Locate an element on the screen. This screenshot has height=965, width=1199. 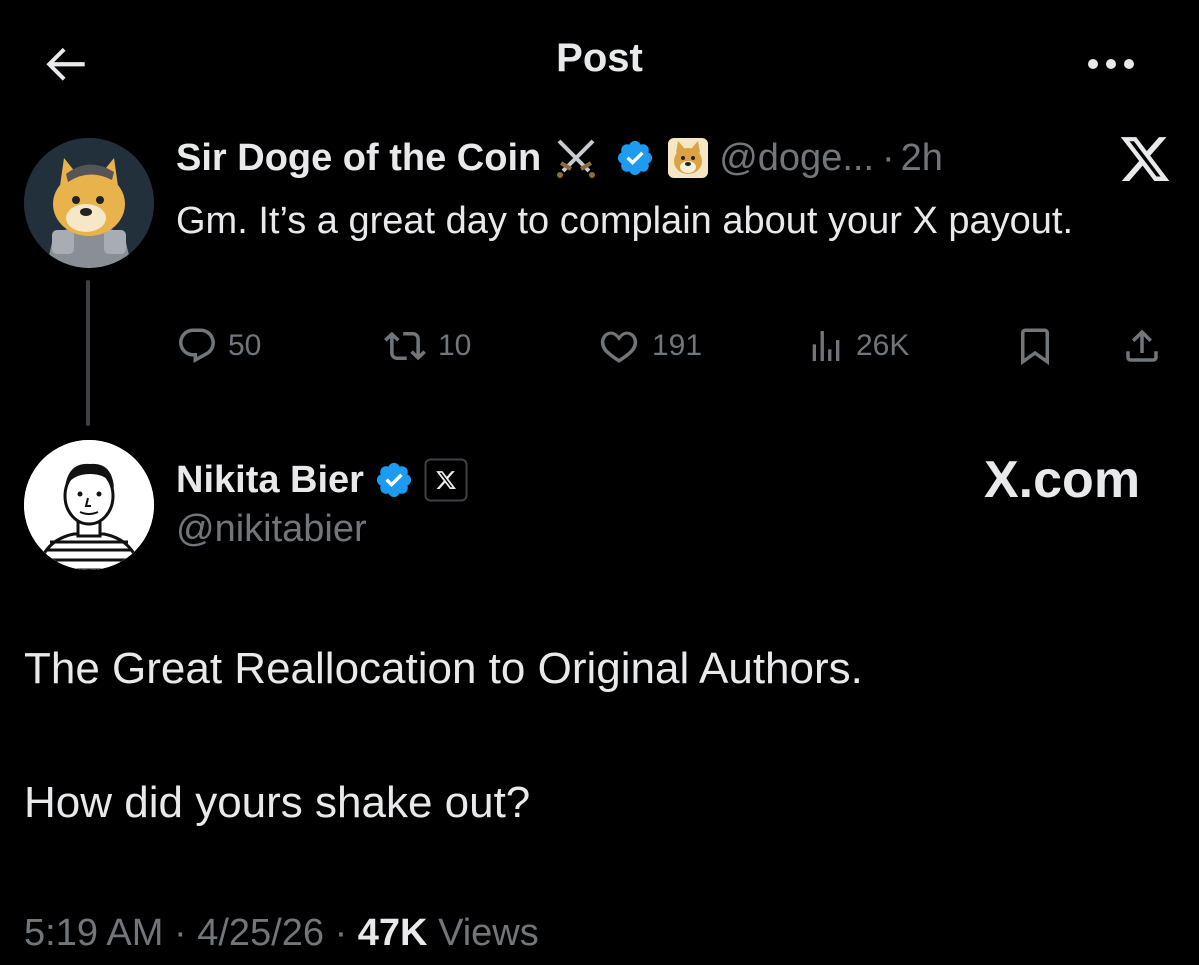
affiliation-label: X.com is located at coordinates (1062, 480).